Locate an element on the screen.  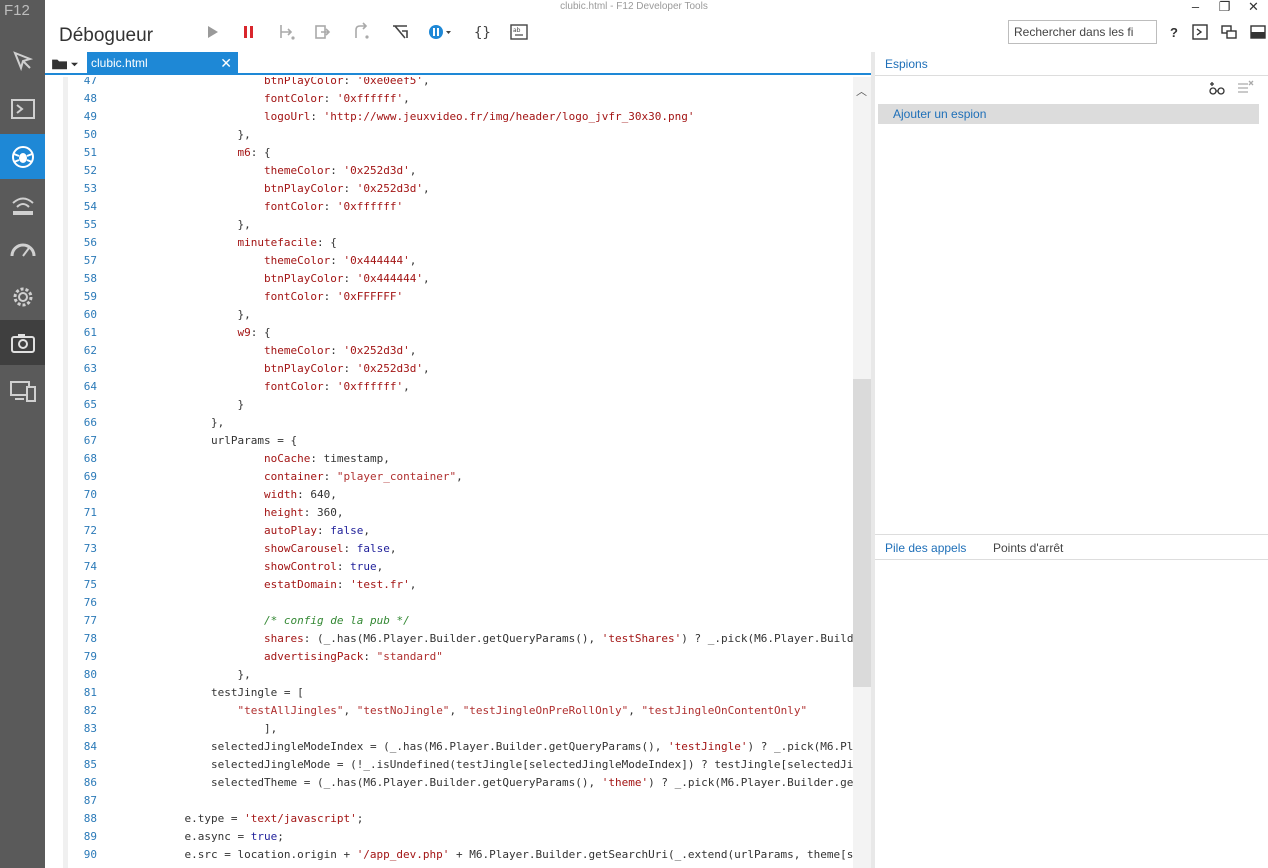
line-number: 52 is located at coordinates (71, 171).